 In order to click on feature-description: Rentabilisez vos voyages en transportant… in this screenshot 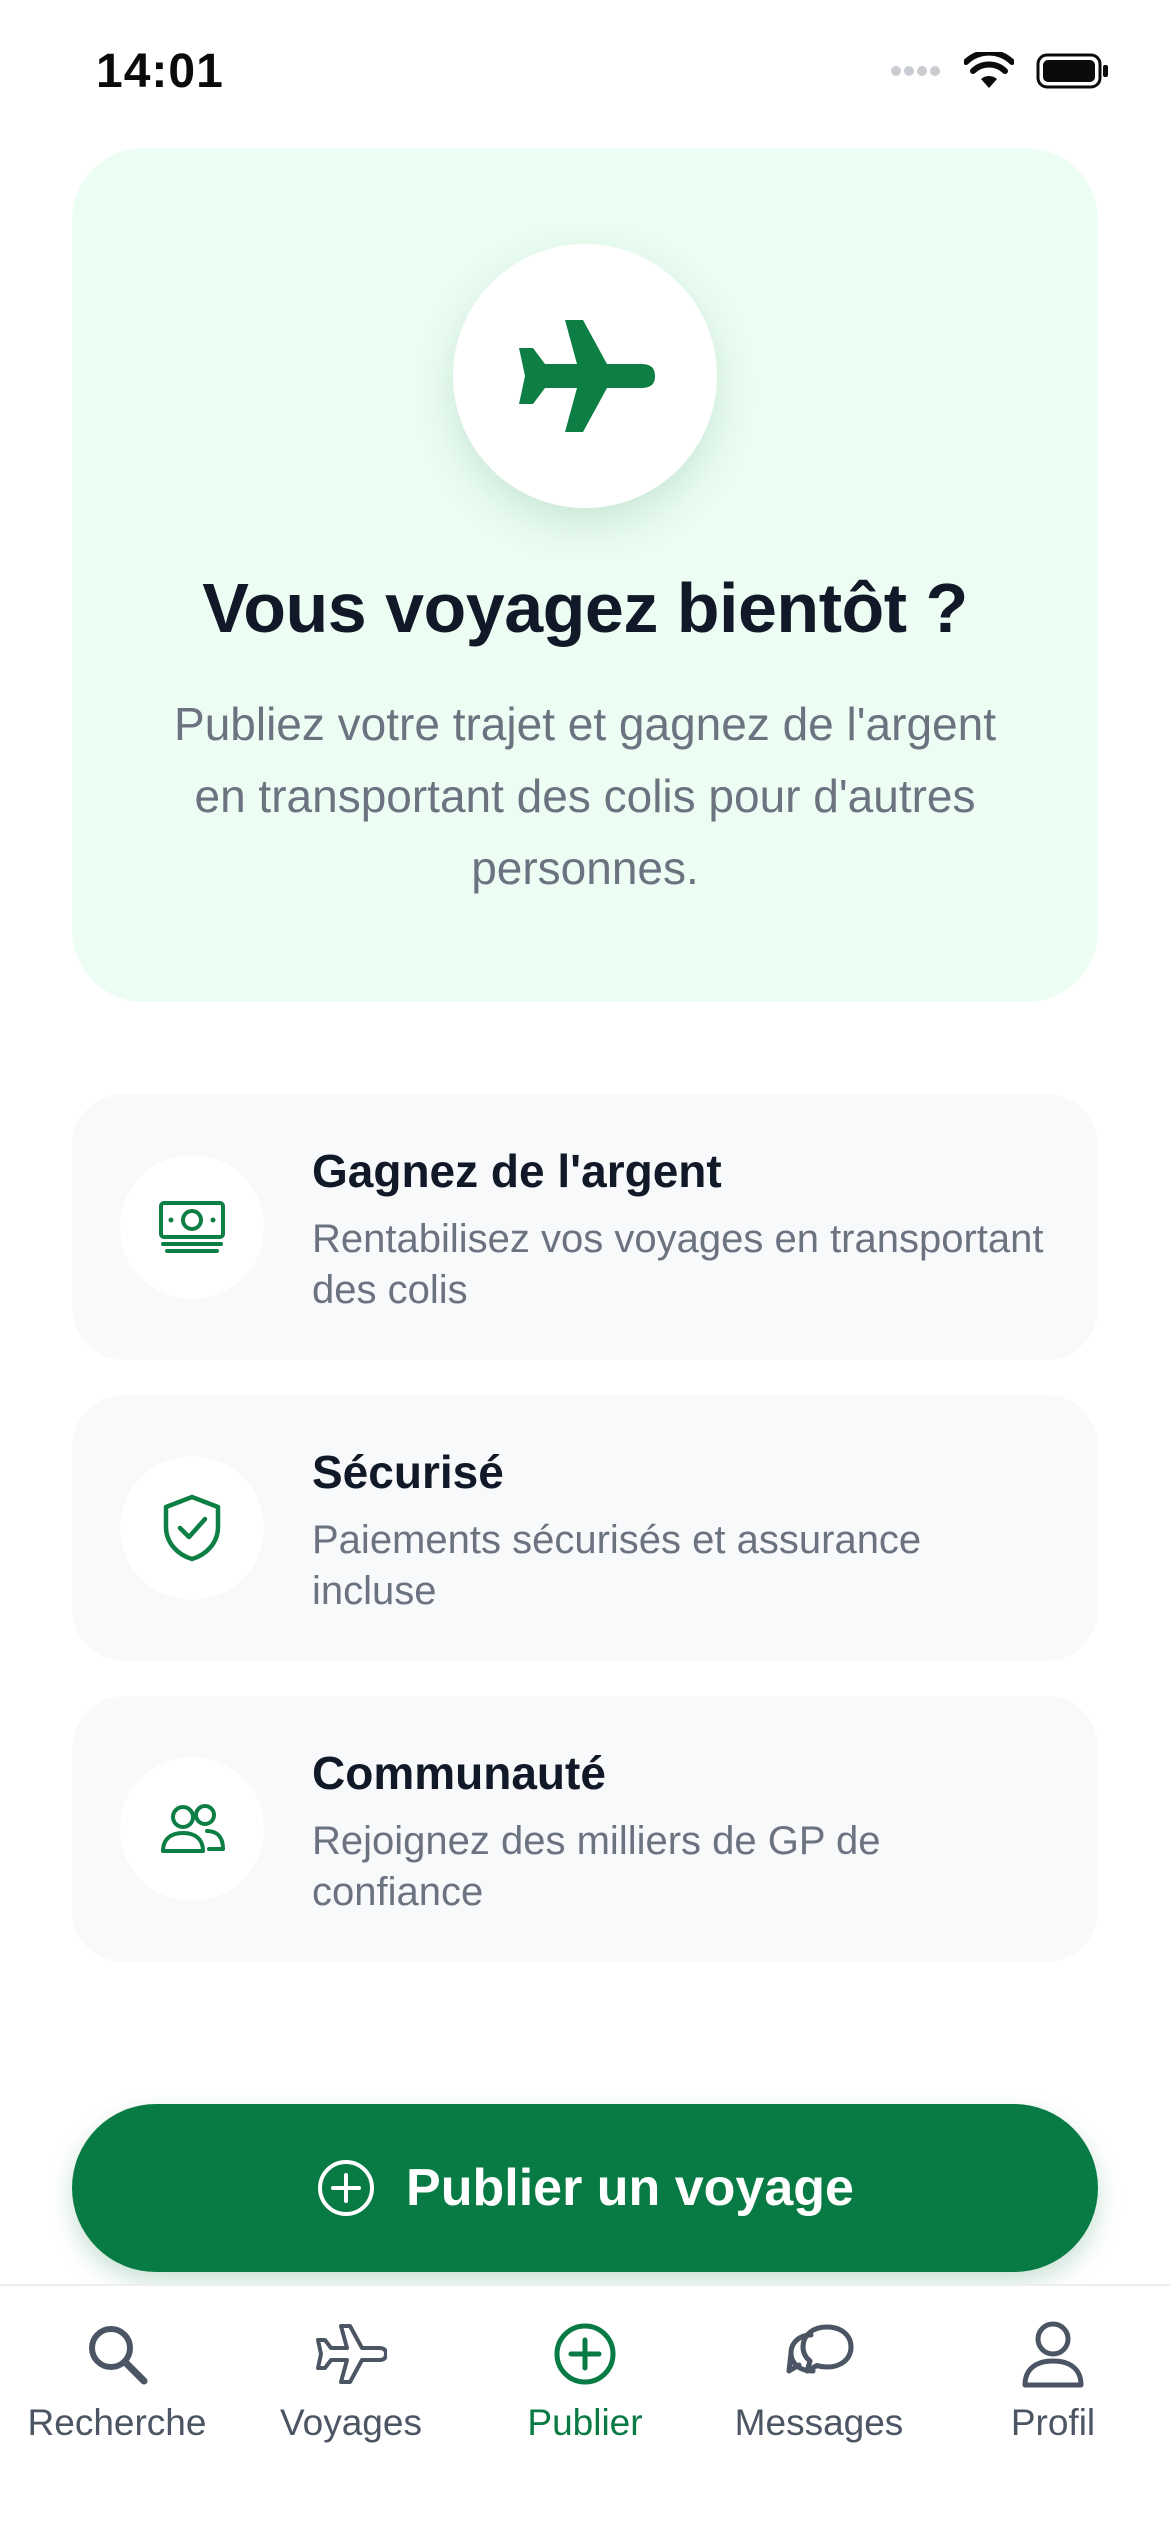, I will do `click(678, 1264)`.